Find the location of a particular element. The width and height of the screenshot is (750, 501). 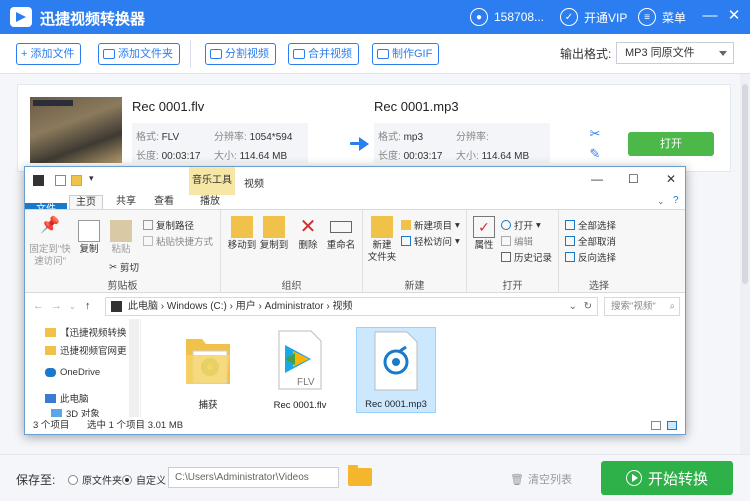

thumbnail-hud is located at coordinates (53, 103).